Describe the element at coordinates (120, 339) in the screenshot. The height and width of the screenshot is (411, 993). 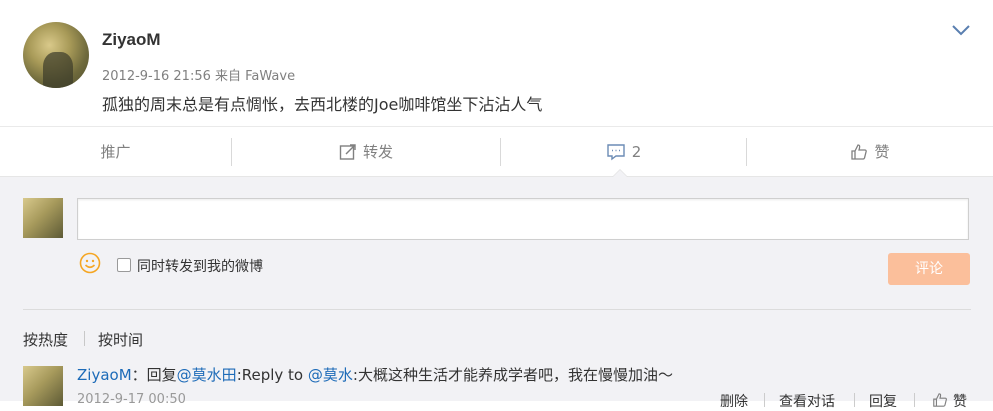
I see `sort-by-time: 按时间` at that location.